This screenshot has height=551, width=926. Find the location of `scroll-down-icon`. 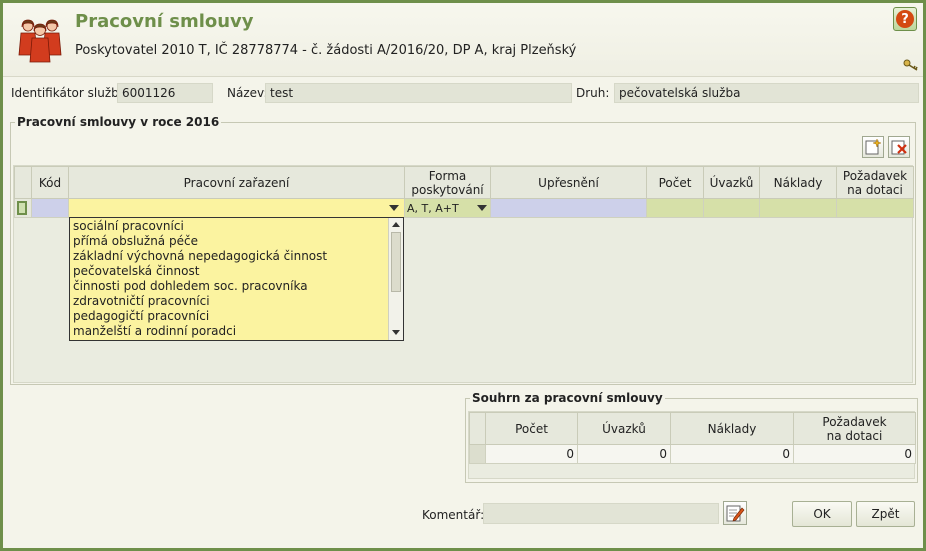

scroll-down-icon is located at coordinates (396, 332).